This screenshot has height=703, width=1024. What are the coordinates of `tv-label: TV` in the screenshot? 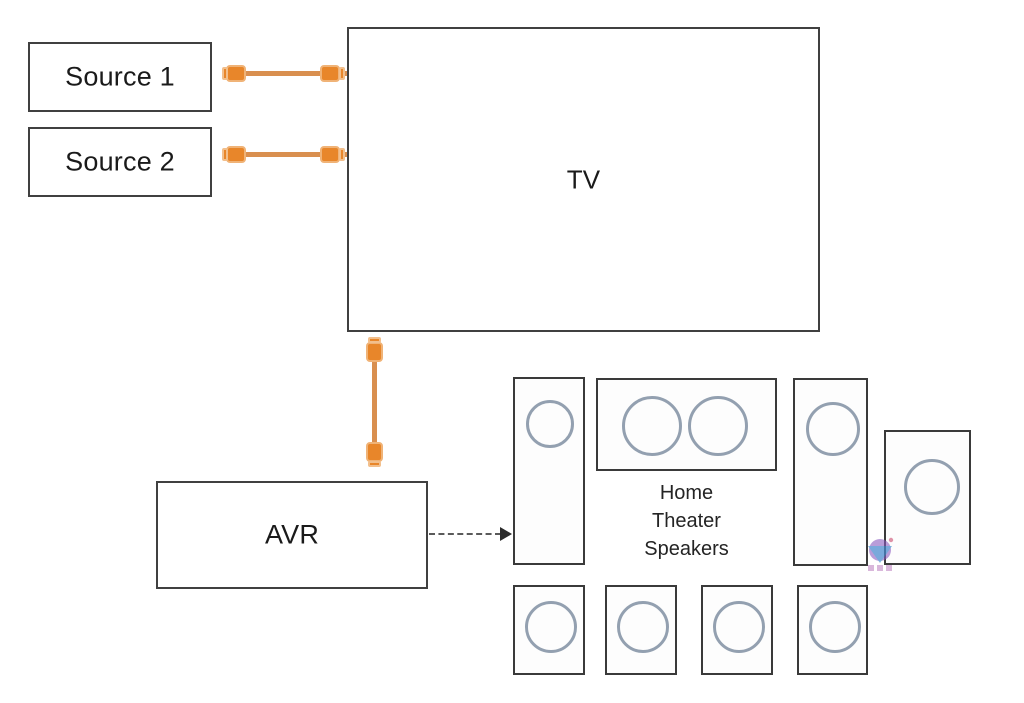 It's located at (583, 179).